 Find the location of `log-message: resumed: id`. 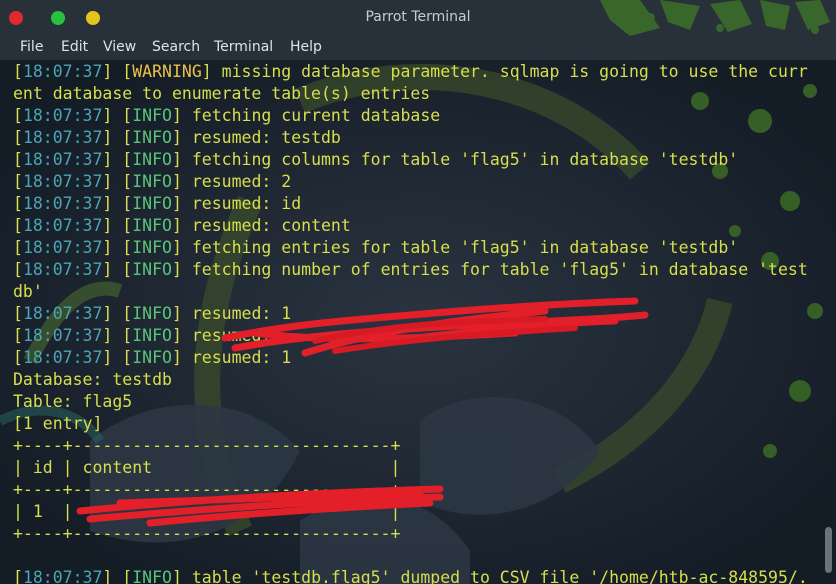

log-message: resumed: id is located at coordinates (246, 203).